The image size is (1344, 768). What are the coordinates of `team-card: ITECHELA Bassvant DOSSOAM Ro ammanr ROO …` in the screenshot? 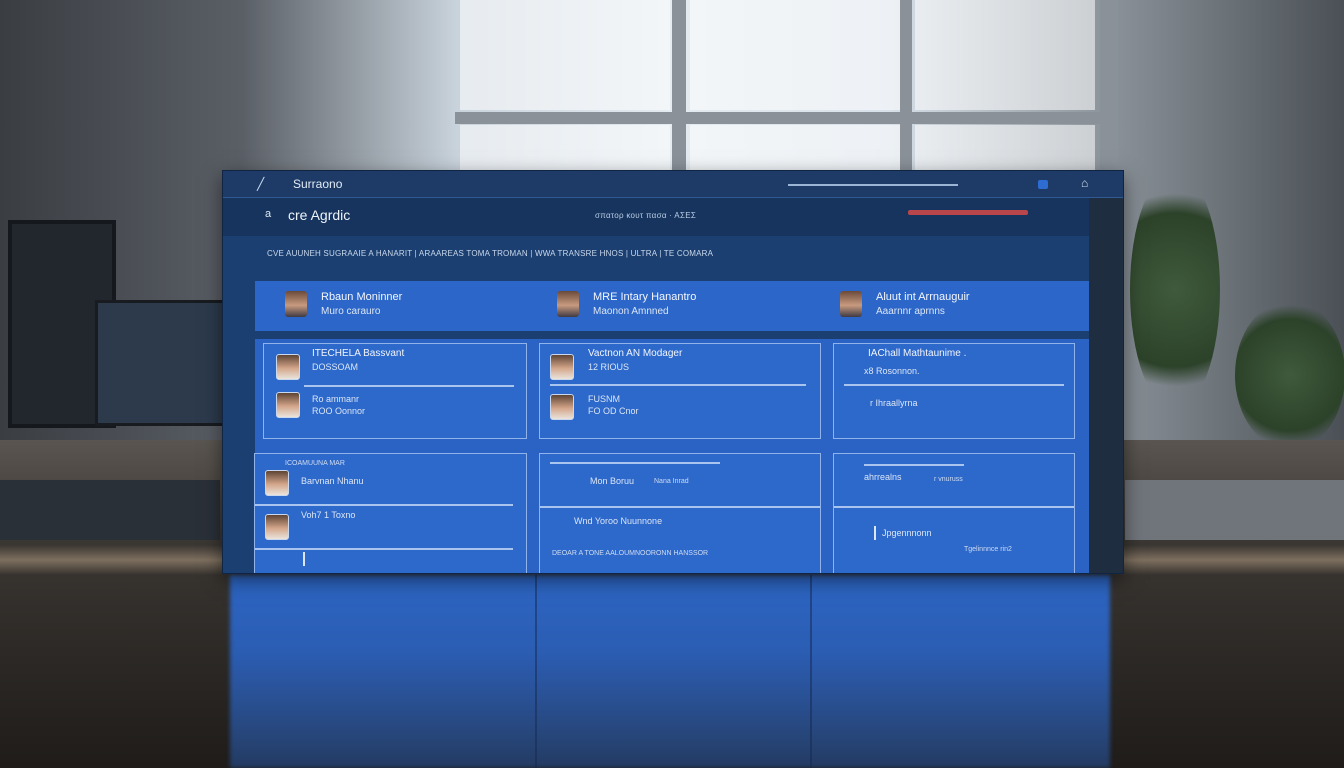 It's located at (395, 391).